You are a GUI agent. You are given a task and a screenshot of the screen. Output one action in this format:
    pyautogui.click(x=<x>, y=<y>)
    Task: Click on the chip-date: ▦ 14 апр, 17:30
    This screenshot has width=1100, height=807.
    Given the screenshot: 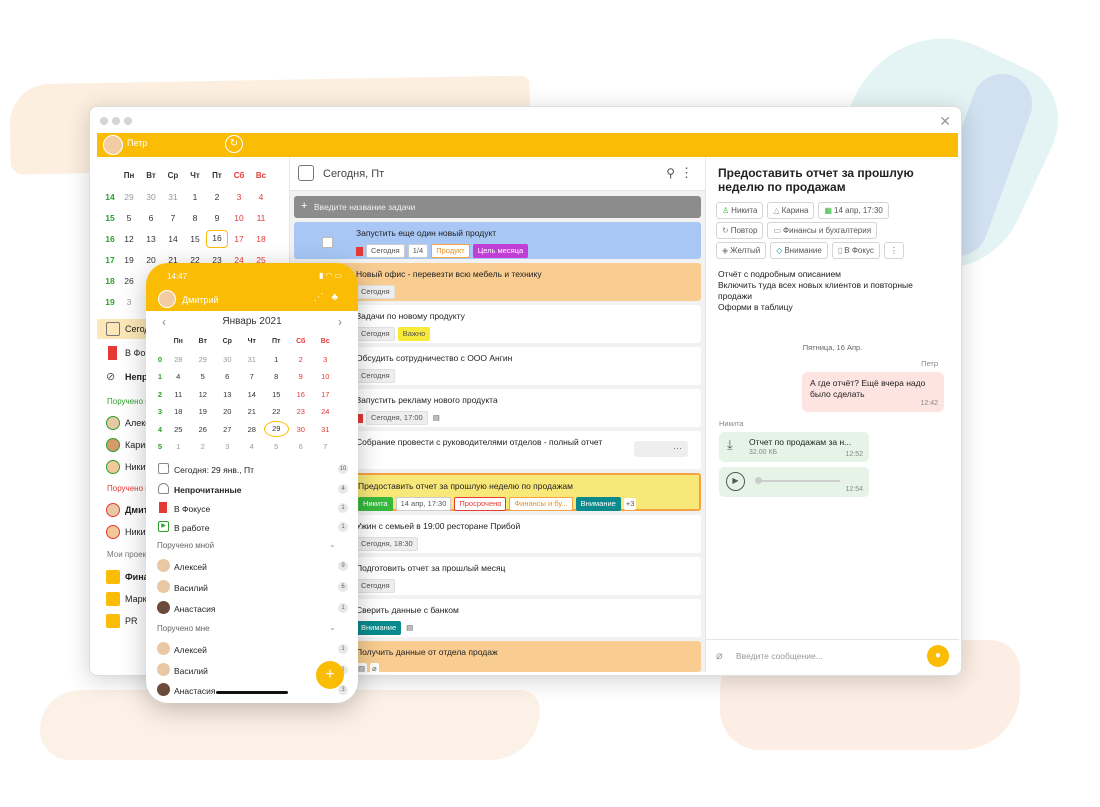 What is the action you would take?
    pyautogui.click(x=853, y=210)
    